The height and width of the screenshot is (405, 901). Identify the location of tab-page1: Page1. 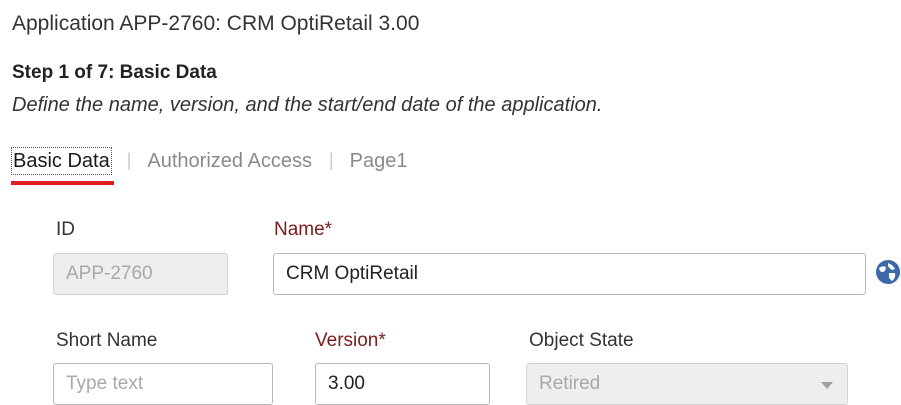
(379, 161).